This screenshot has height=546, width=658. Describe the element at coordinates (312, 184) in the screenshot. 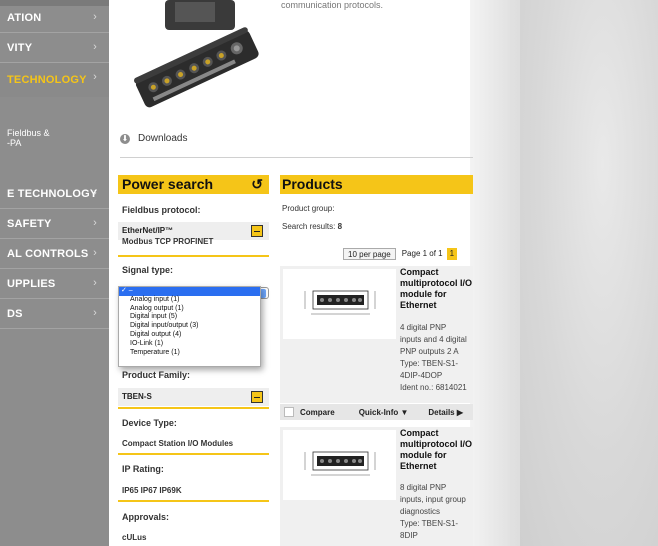

I see `products-title: Products` at that location.